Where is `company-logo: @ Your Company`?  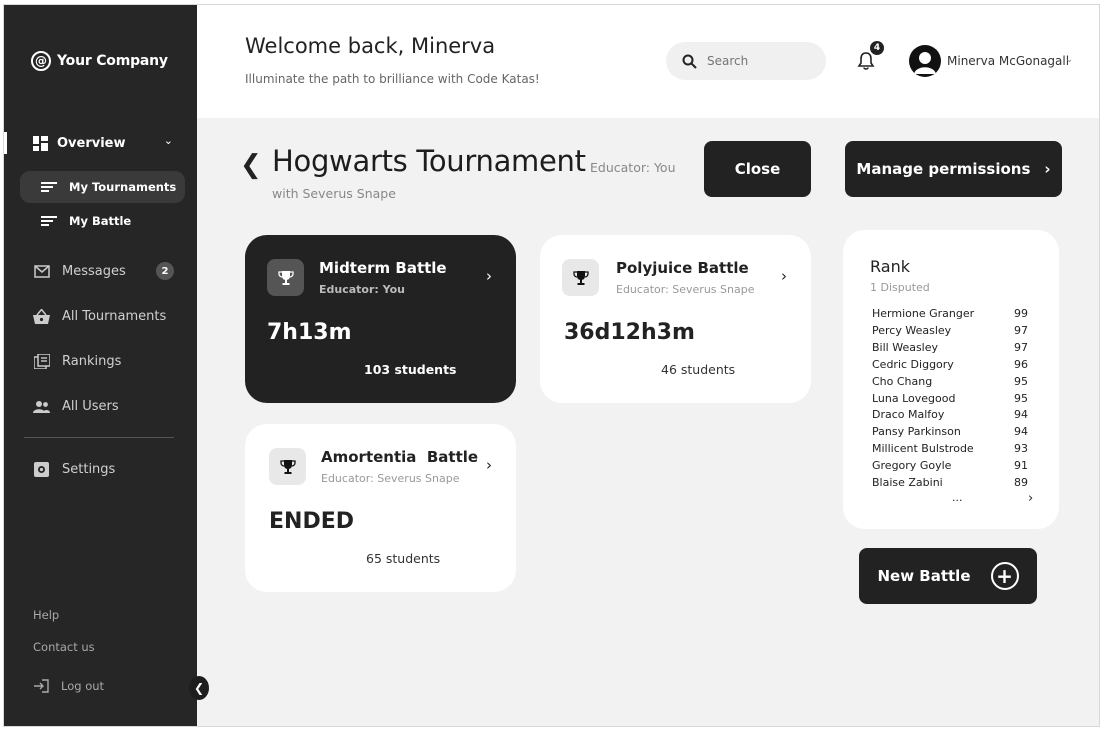
company-logo: @ Your Company is located at coordinates (99, 61).